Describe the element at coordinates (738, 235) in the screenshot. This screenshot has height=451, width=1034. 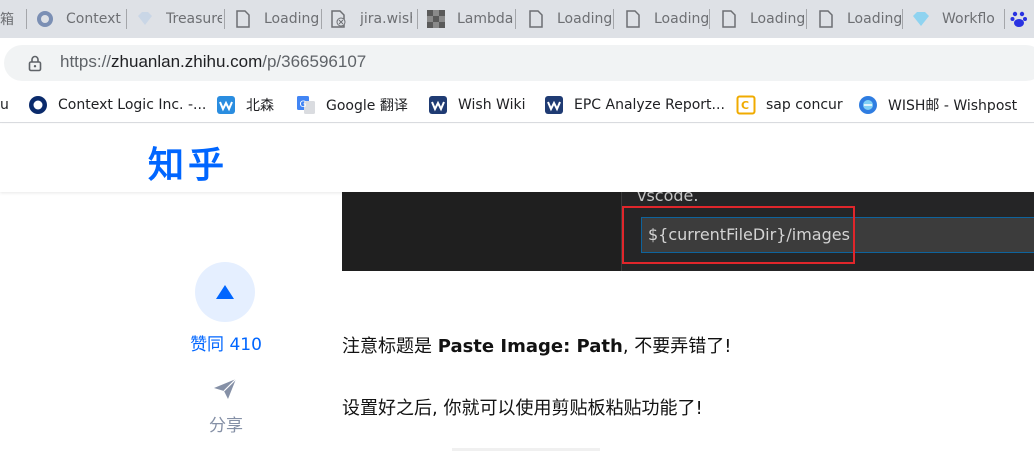
I see `highlight-box` at that location.